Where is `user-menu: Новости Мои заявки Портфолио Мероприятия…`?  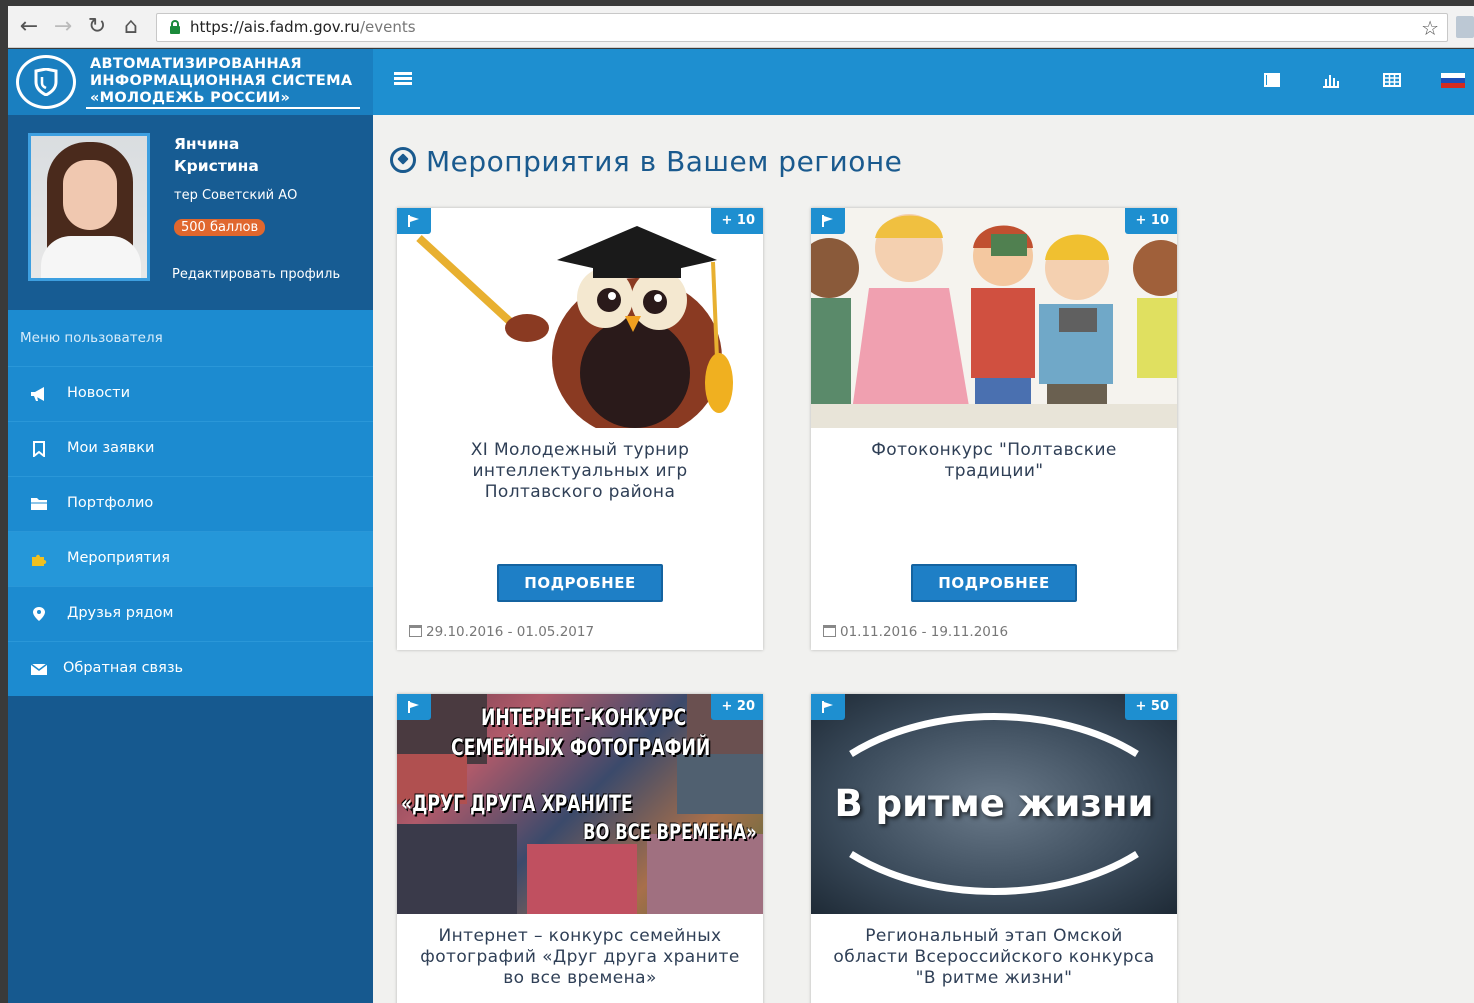
user-menu: Новости Мои заявки Портфолио Мероприятия… is located at coordinates (190, 531).